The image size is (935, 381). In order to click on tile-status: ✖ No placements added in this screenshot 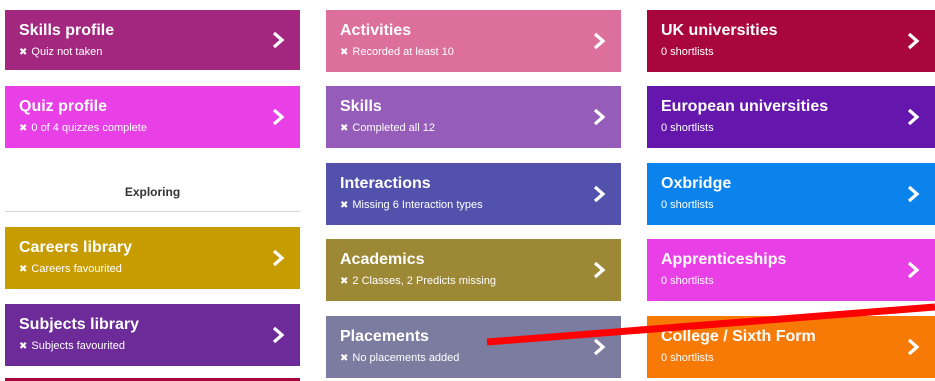, I will do `click(399, 358)`.